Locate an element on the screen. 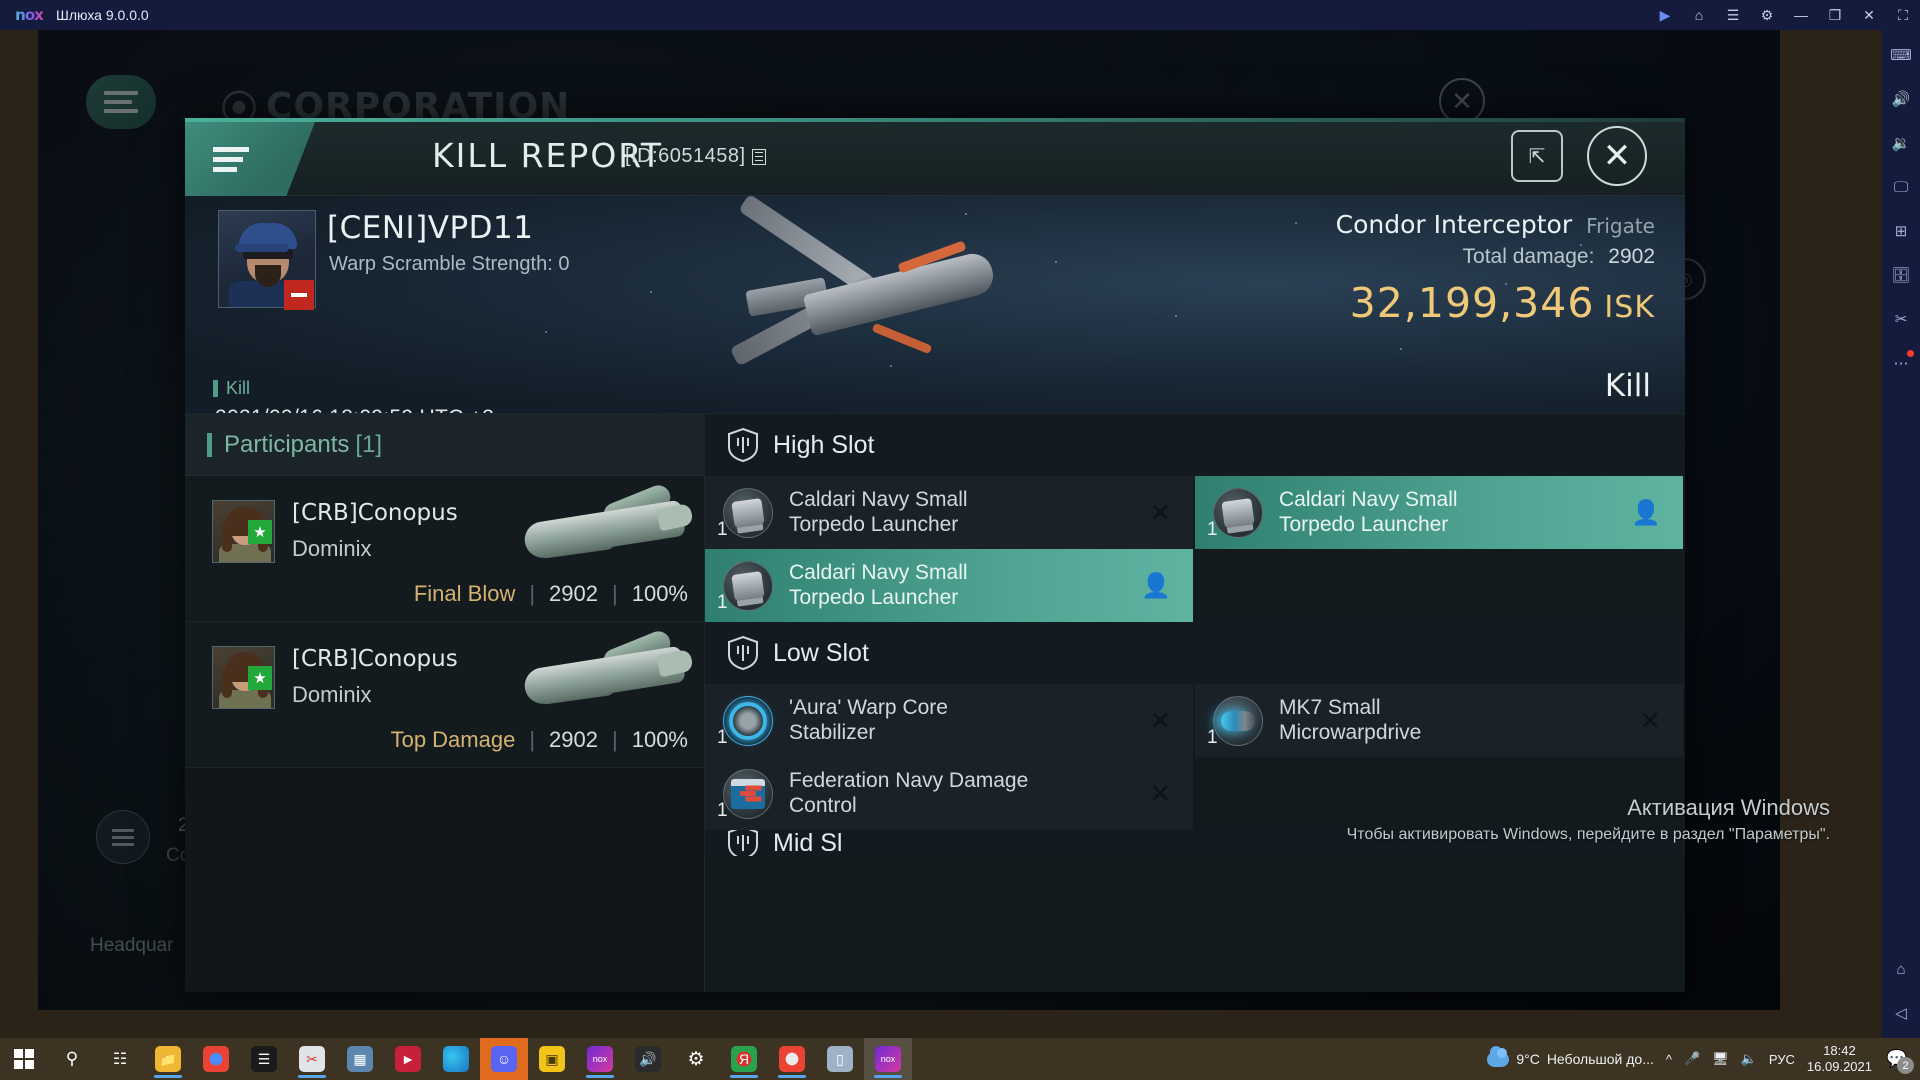  emulator-sidebar: ⌨ 🔊 🔉 🖵 ⊞ 🗄 ✂ ⋯ ⌂ ◁ is located at coordinates (1901, 535).